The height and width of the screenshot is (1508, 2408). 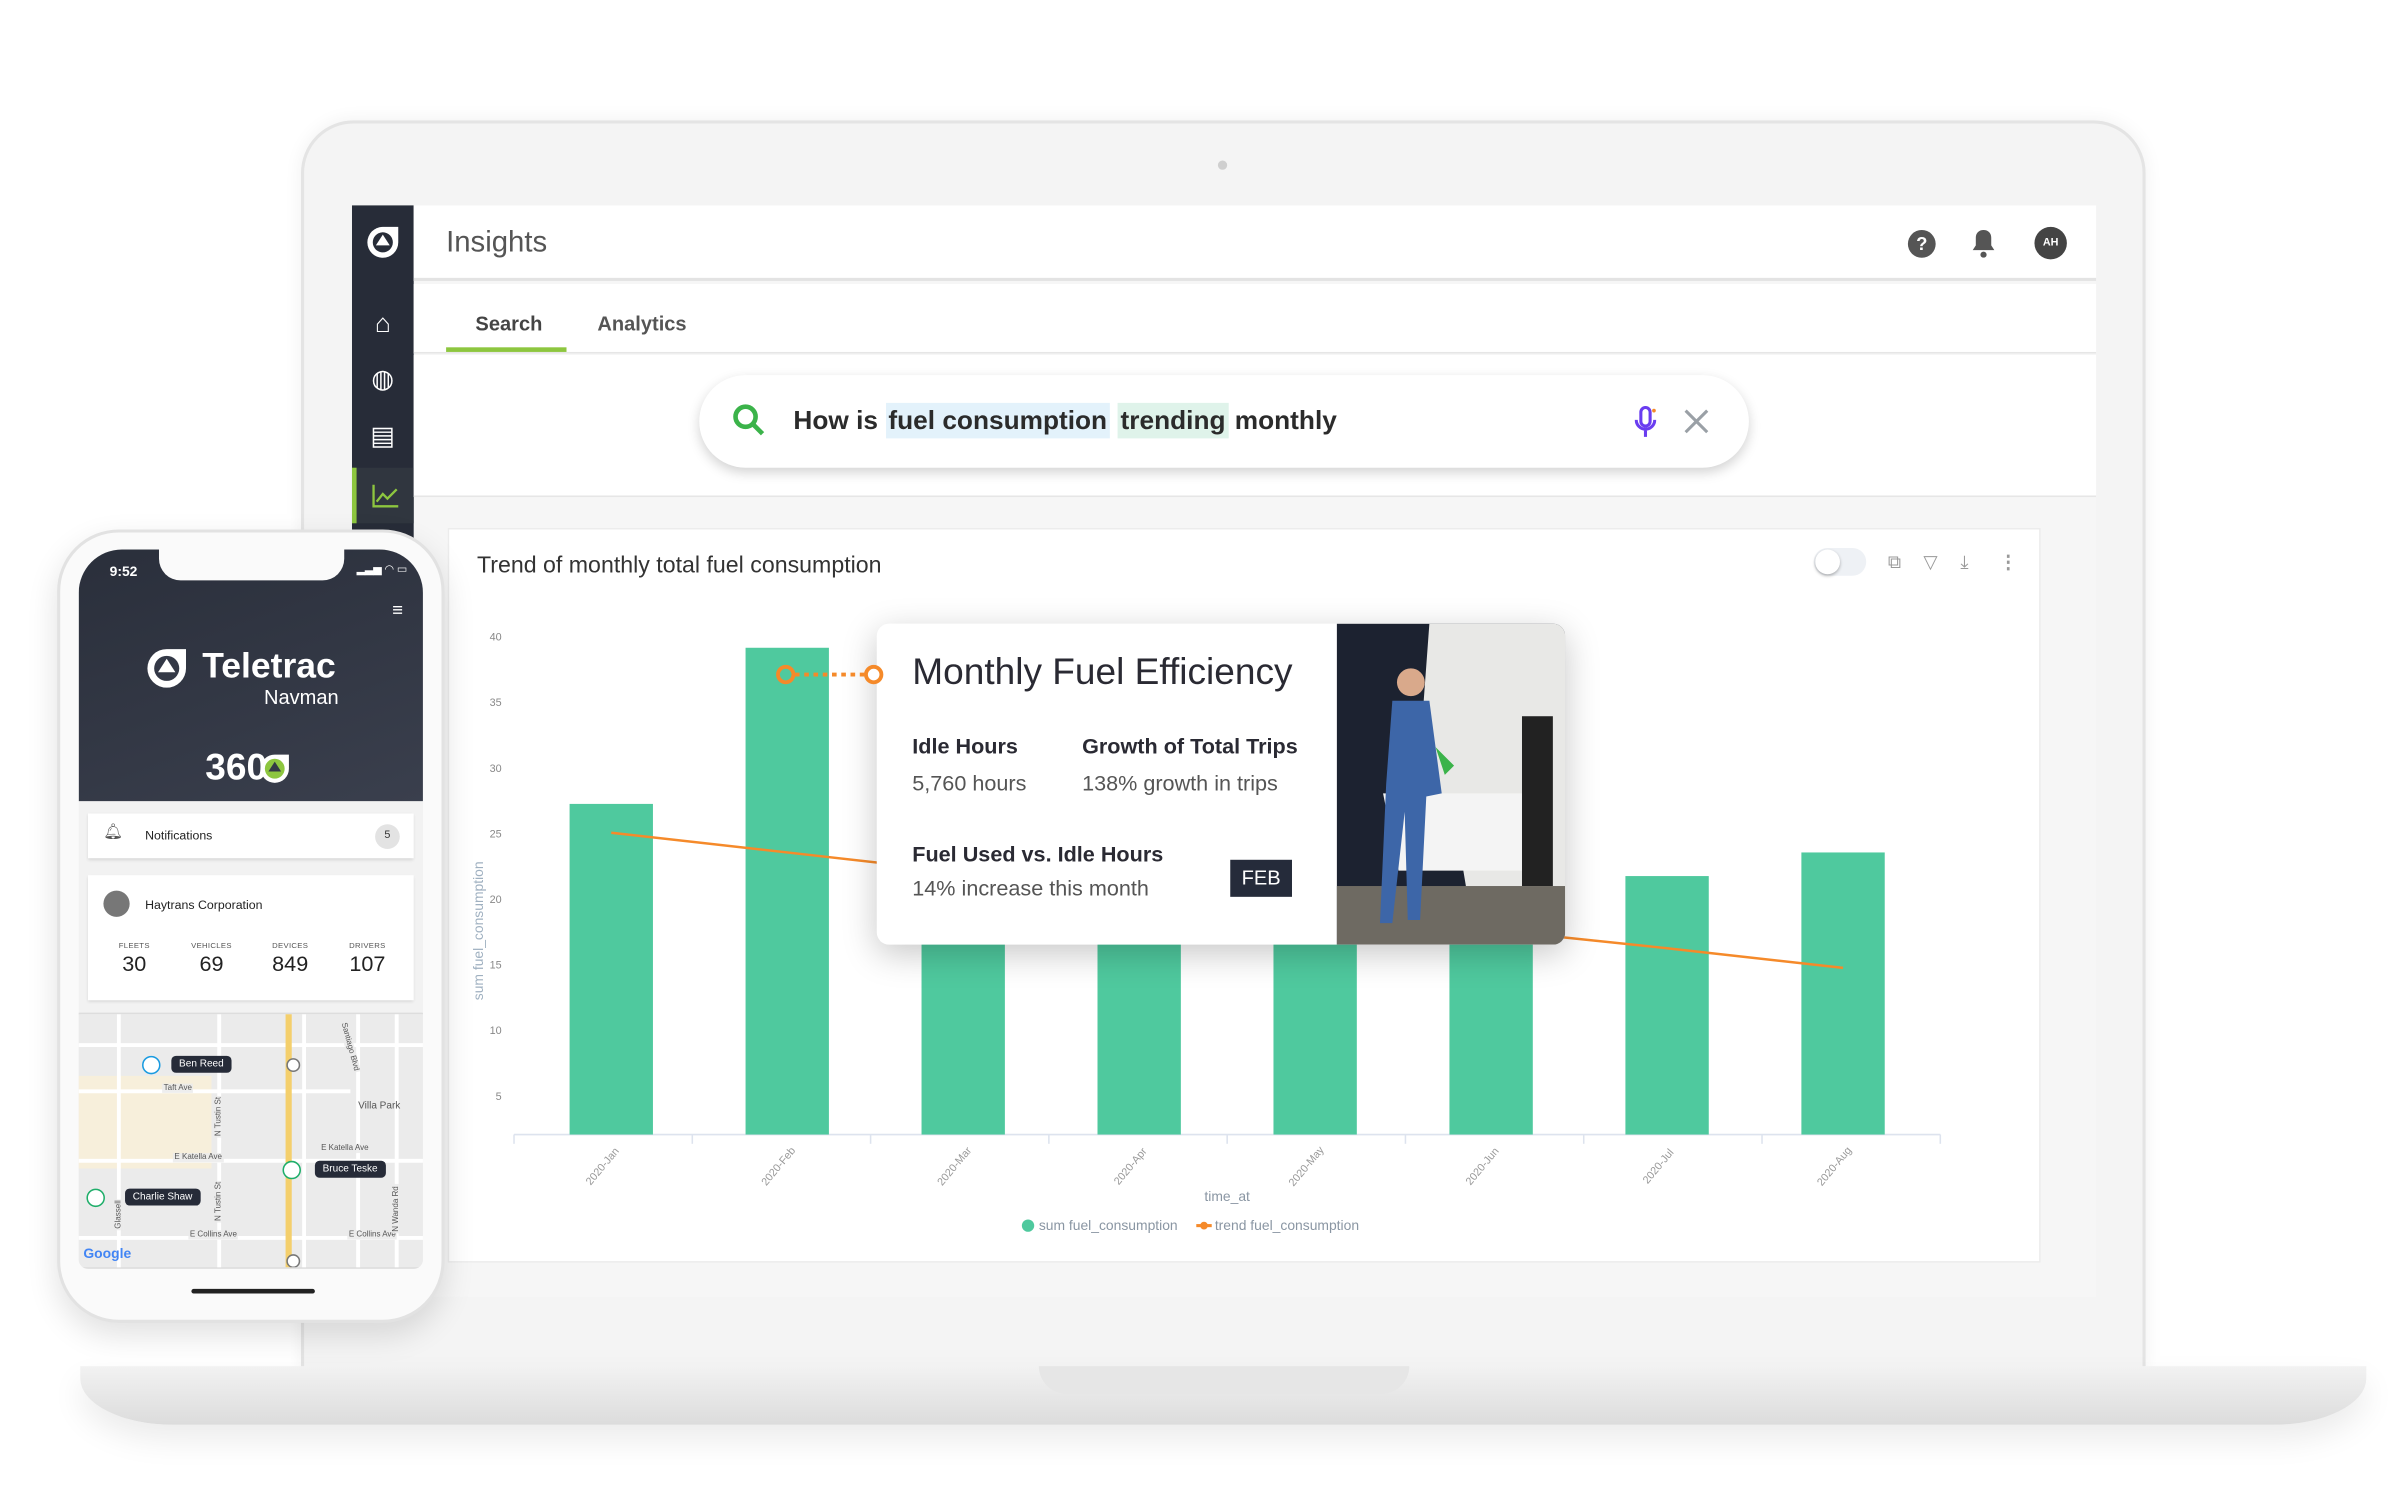 What do you see at coordinates (496, 966) in the screenshot?
I see `y-tick-label: 15` at bounding box center [496, 966].